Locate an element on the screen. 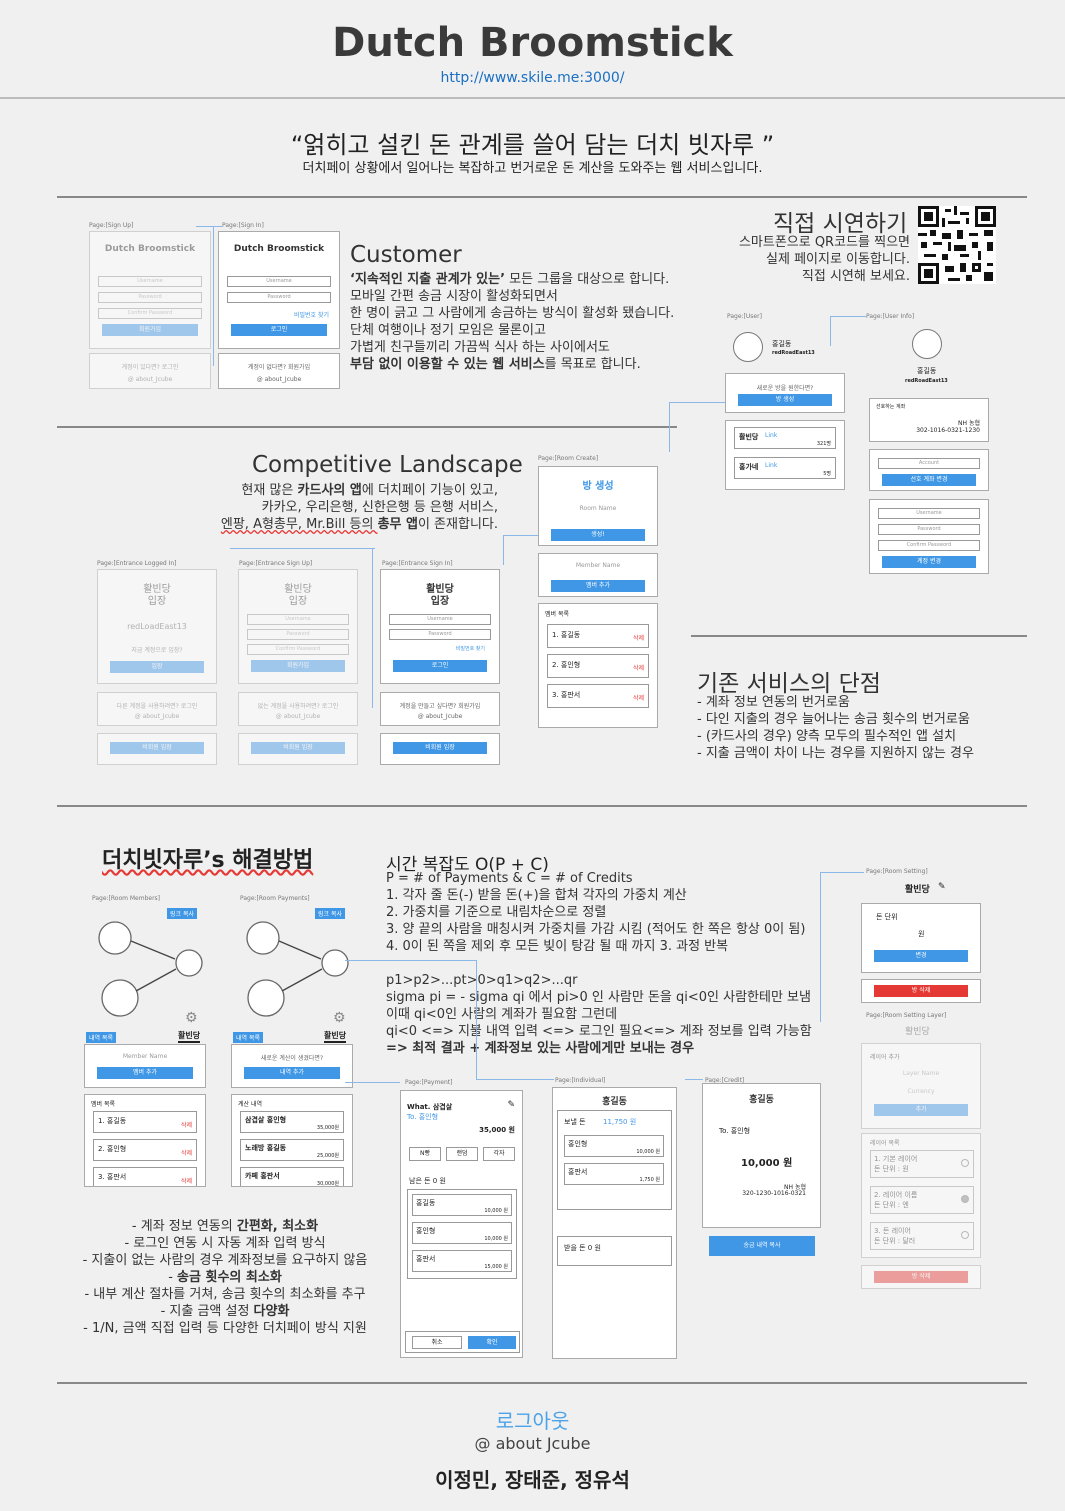  change-unit-button: 변경 is located at coordinates (921, 956).